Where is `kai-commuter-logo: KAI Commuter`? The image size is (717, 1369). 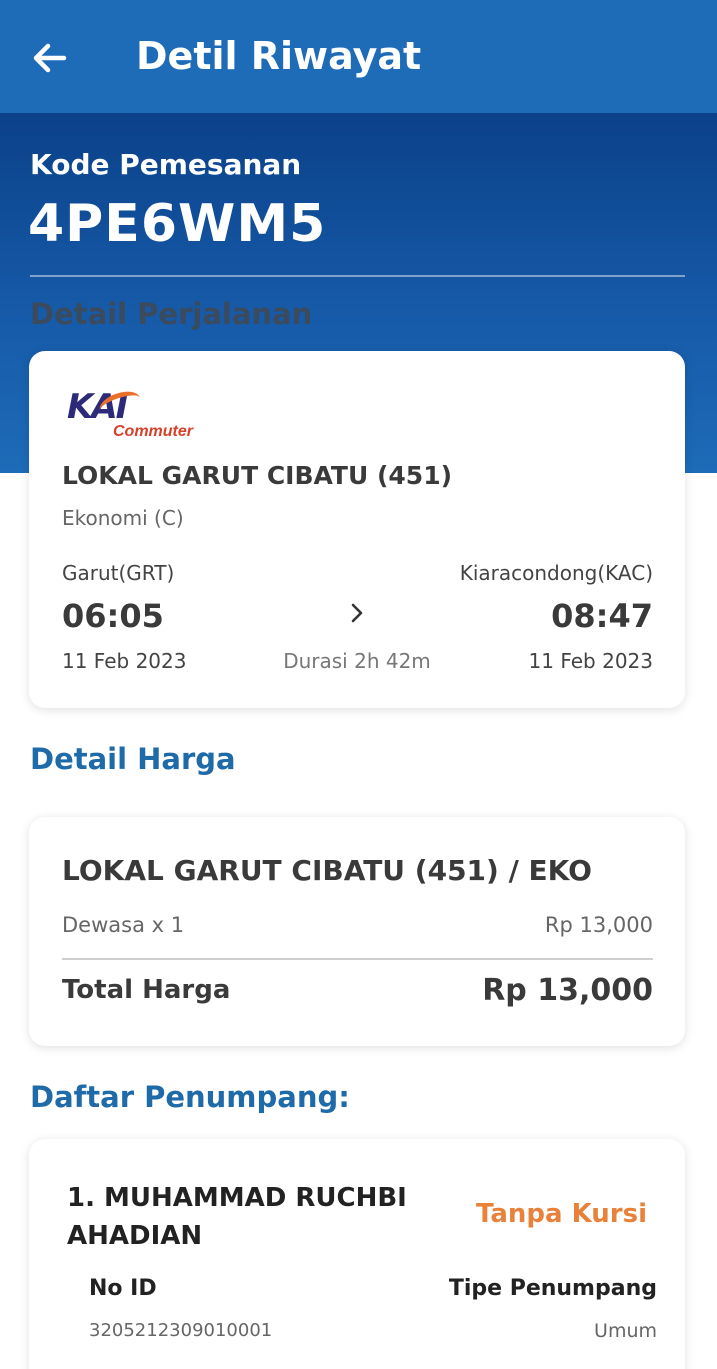
kai-commuter-logo: KAI Commuter is located at coordinates (132, 415).